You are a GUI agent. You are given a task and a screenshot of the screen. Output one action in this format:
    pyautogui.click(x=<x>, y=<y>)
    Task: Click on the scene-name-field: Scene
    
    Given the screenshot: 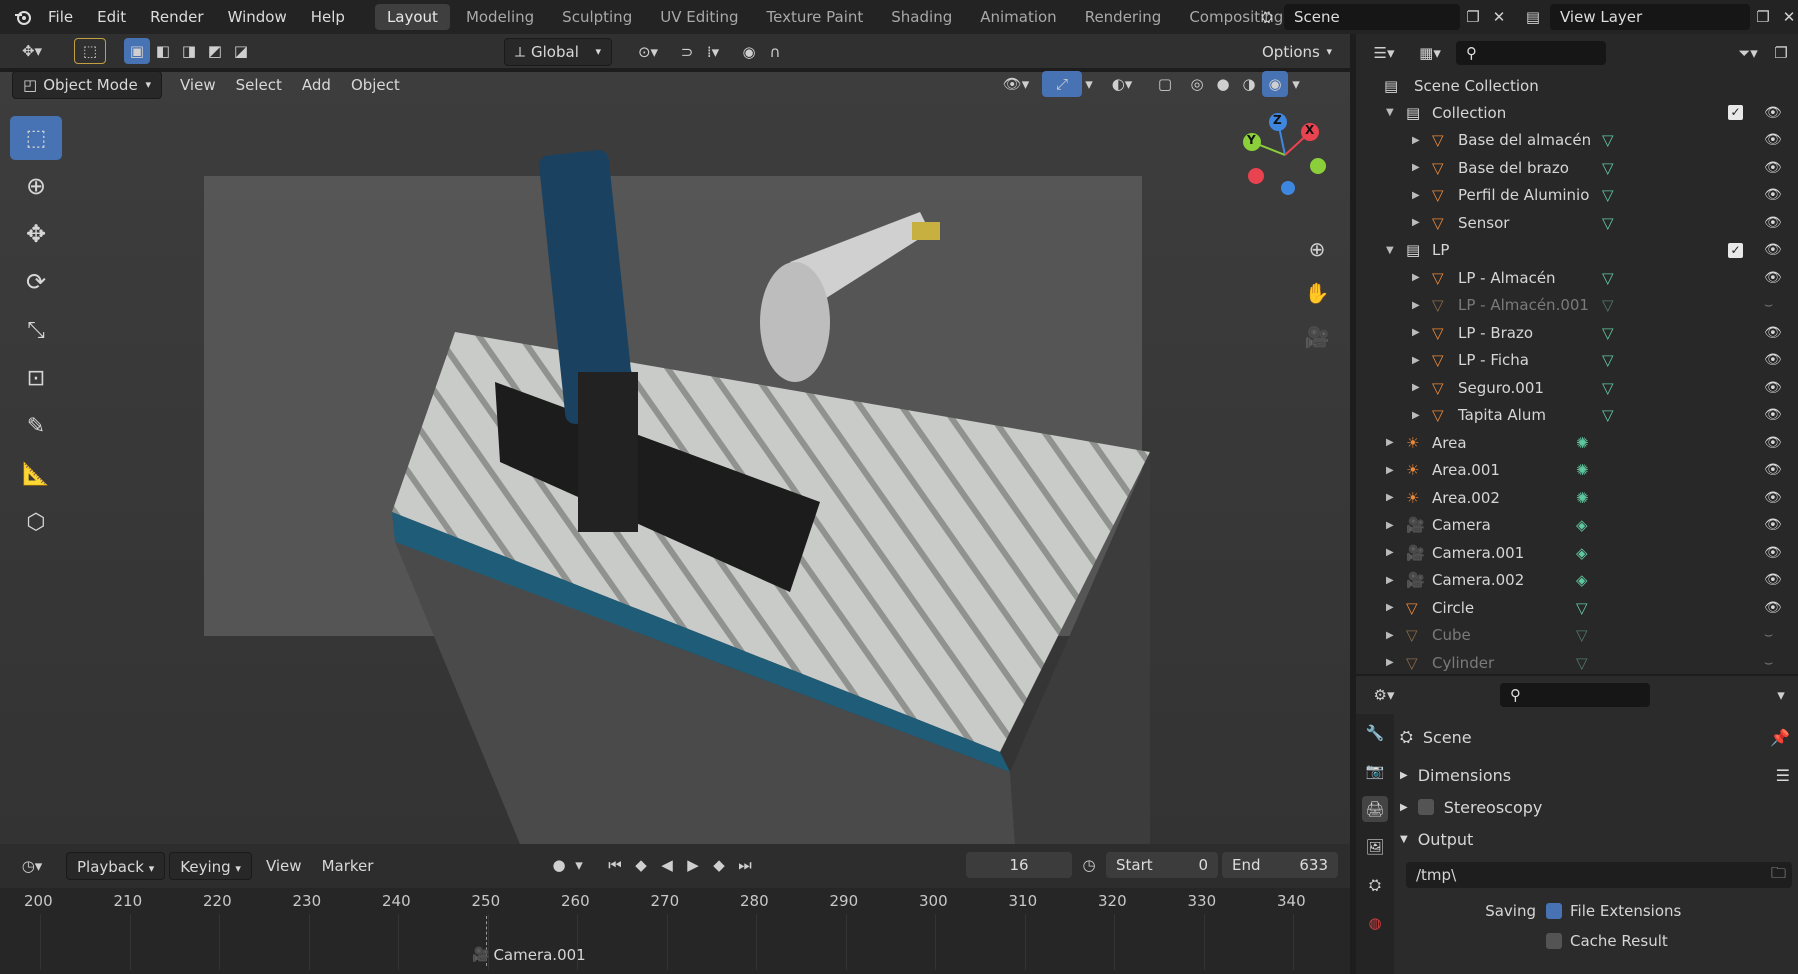 What is the action you would take?
    pyautogui.click(x=1372, y=17)
    